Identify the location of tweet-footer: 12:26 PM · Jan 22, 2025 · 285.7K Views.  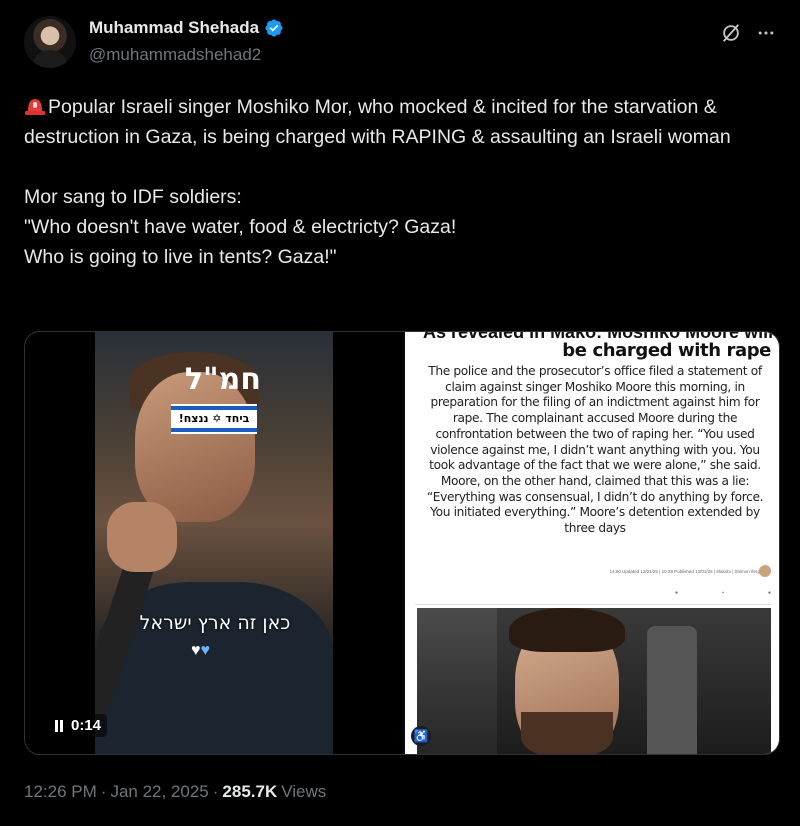
(175, 792).